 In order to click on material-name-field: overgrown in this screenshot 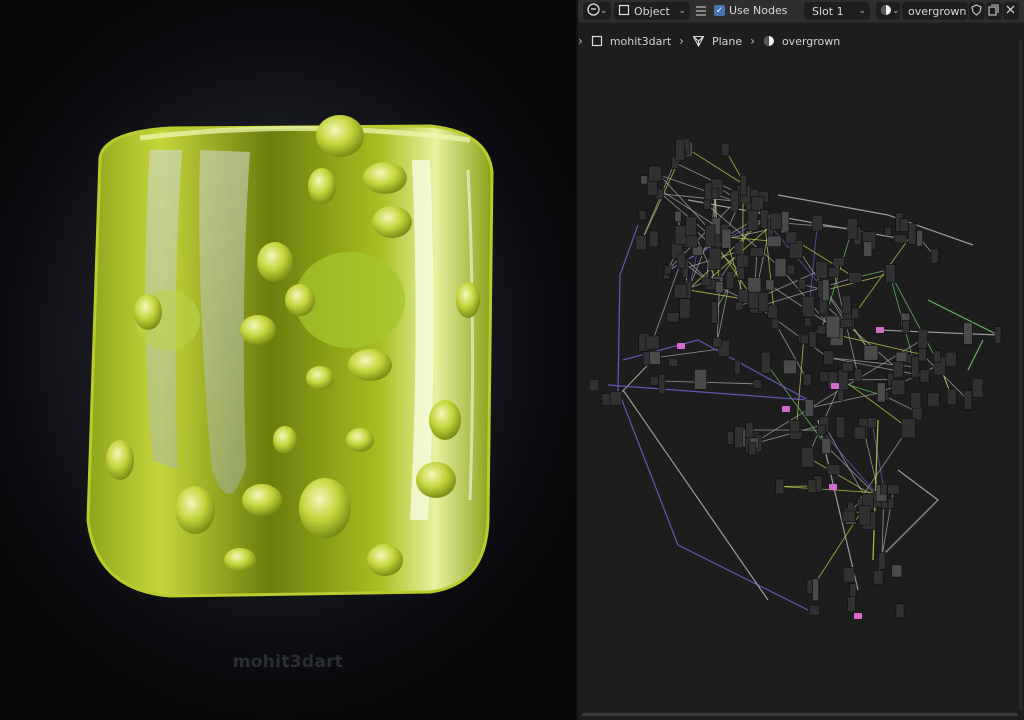, I will do `click(935, 11)`.